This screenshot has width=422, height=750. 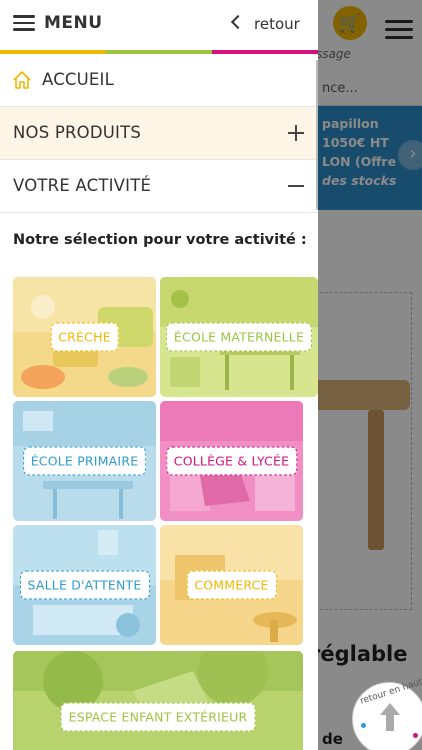 I want to click on activity-label: SALLE D'ATTENTE, so click(x=84, y=585).